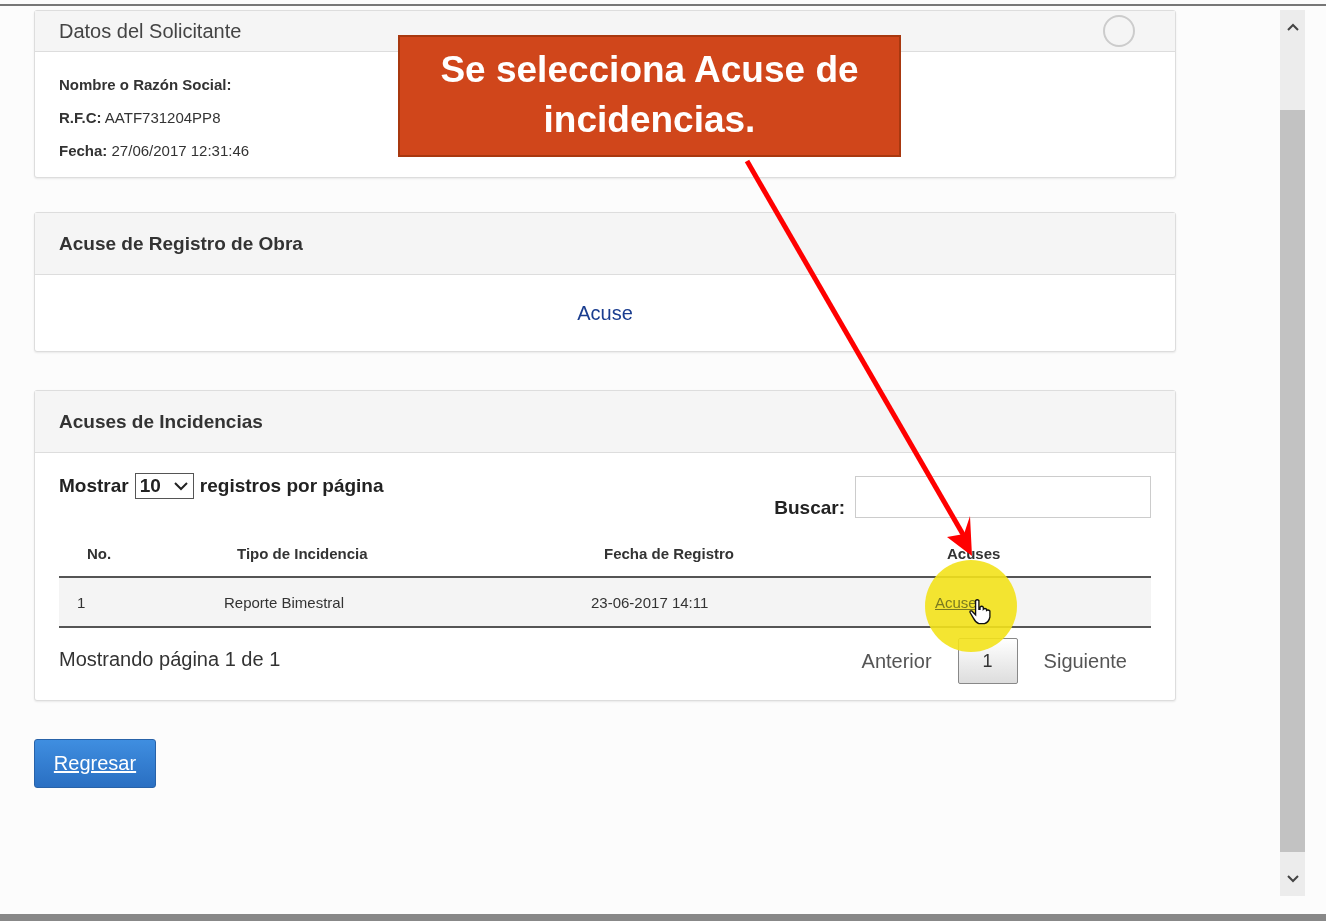  What do you see at coordinates (302, 553) in the screenshot?
I see `column-header: Tipo de Incidencia` at bounding box center [302, 553].